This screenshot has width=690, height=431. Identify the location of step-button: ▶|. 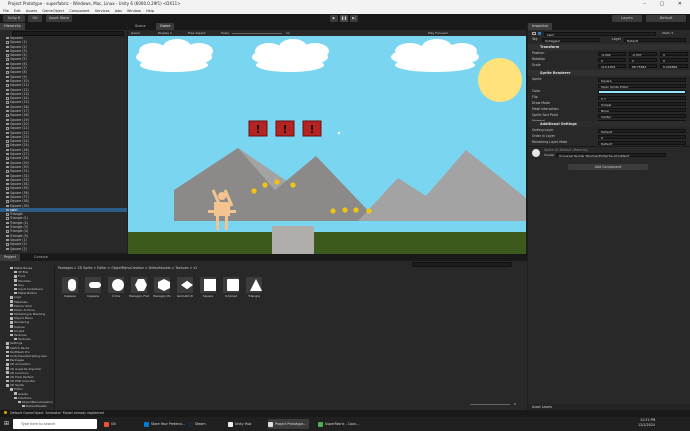
(354, 18).